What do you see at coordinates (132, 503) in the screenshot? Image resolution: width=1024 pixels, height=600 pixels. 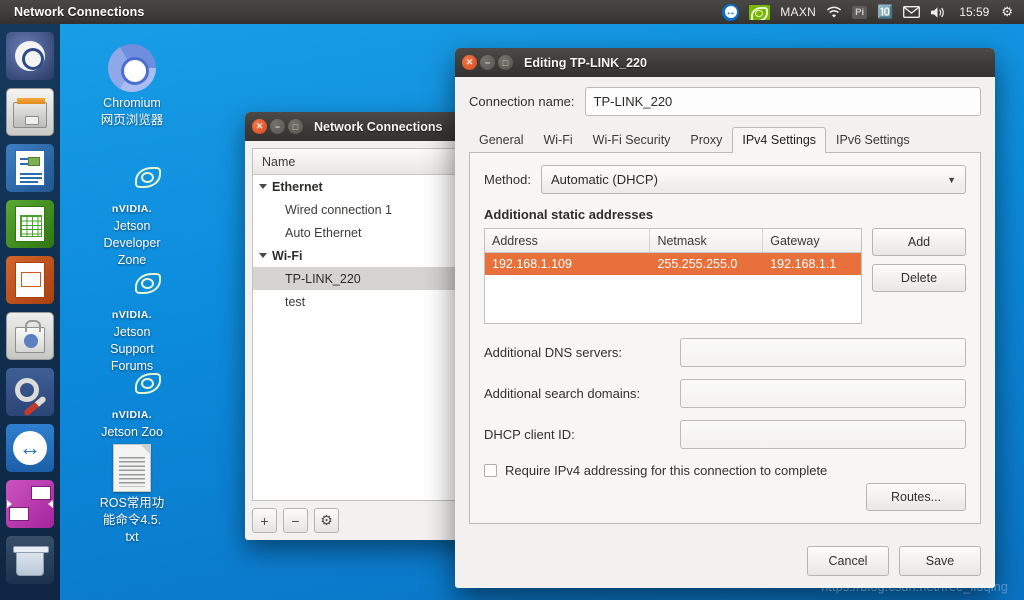 I see `desktop-icon-label: ROS常用功` at bounding box center [132, 503].